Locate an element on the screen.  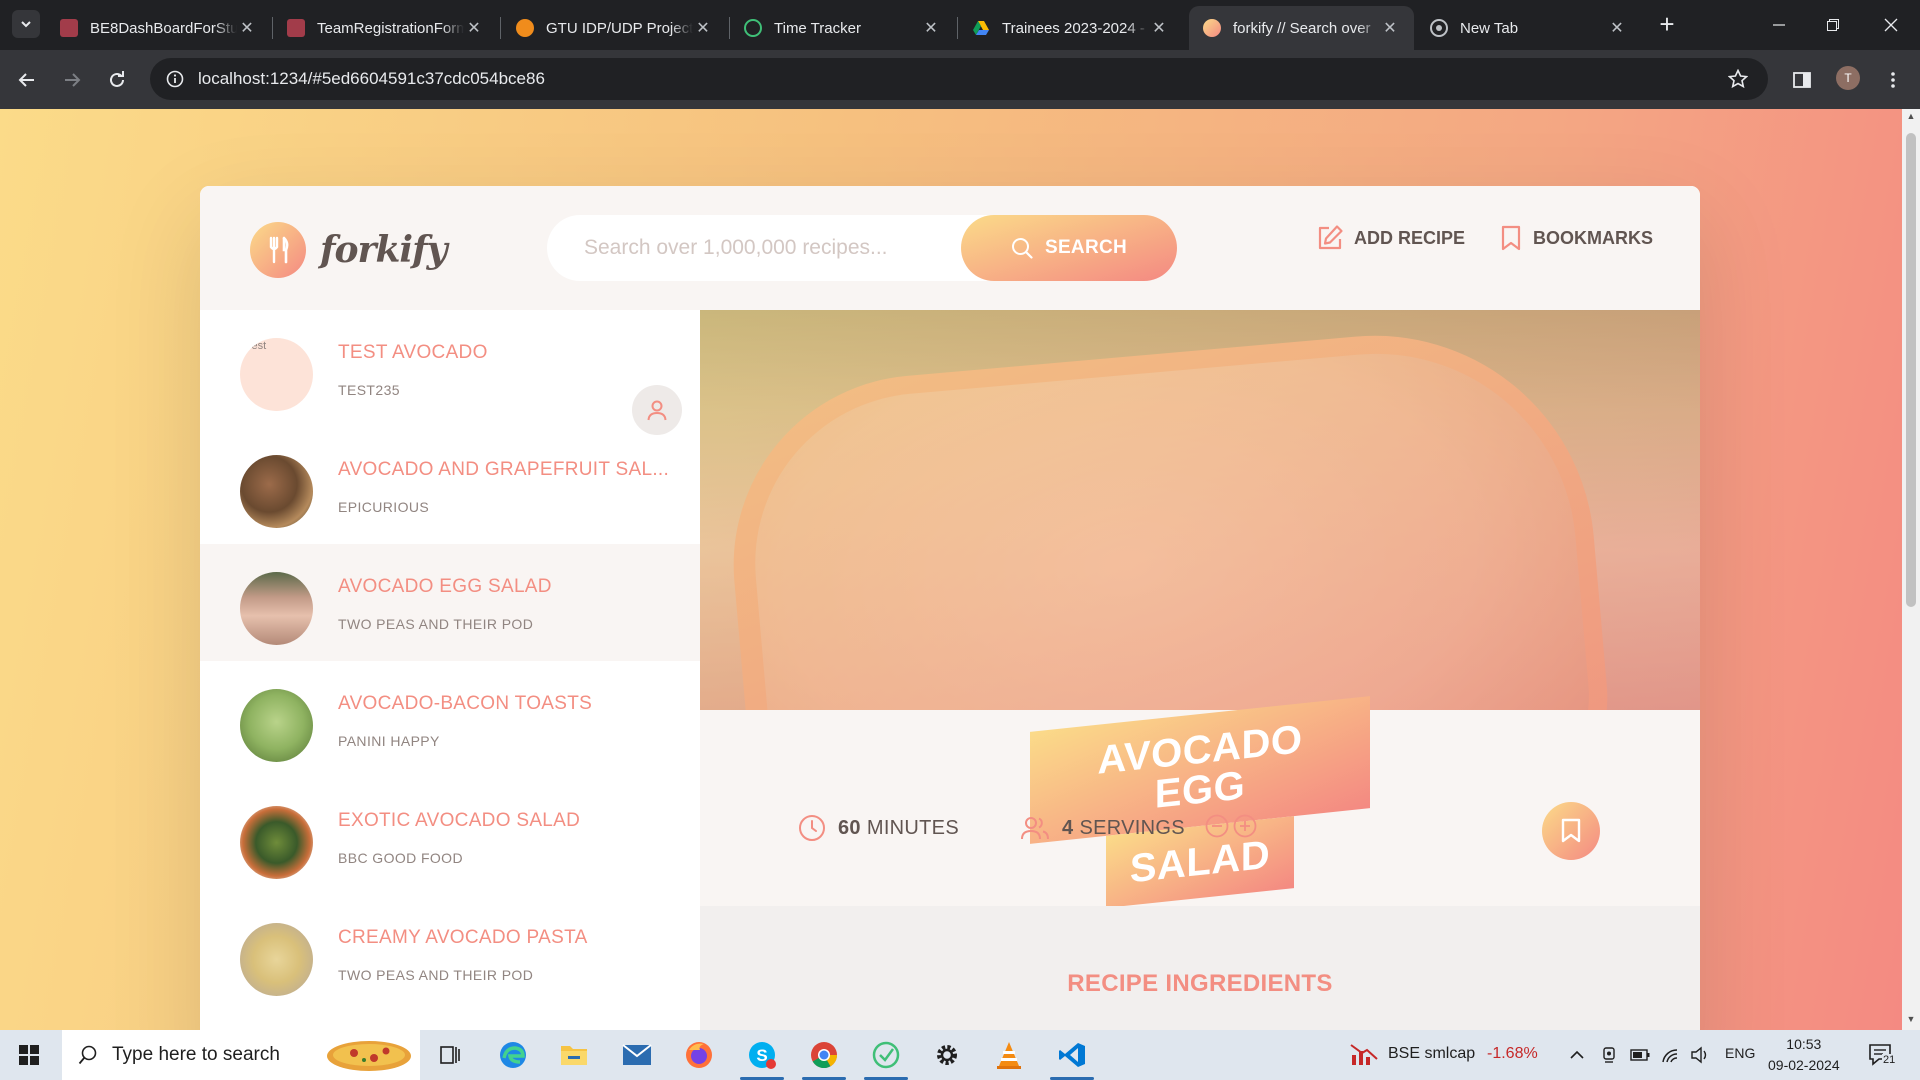
servings-value: 4 is located at coordinates (1068, 827).